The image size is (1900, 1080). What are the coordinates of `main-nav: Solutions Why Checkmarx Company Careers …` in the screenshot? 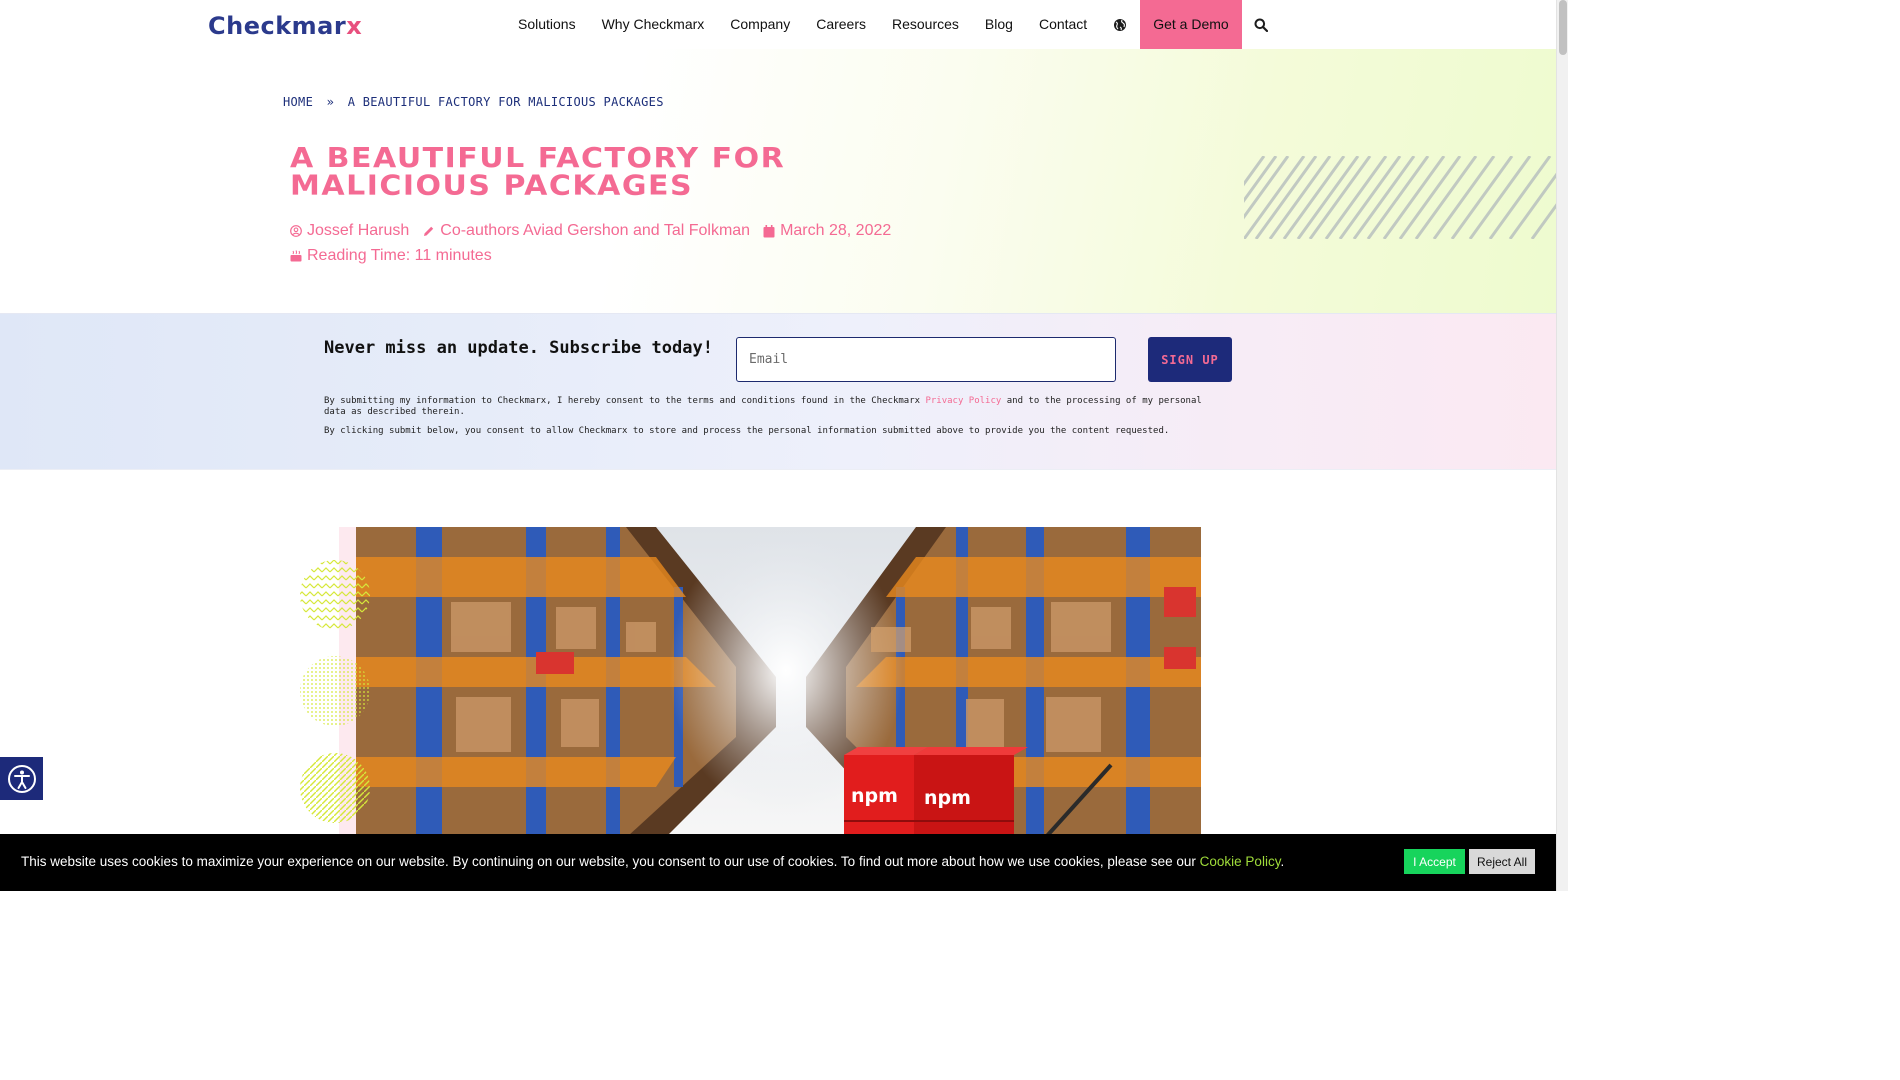 It's located at (892, 24).